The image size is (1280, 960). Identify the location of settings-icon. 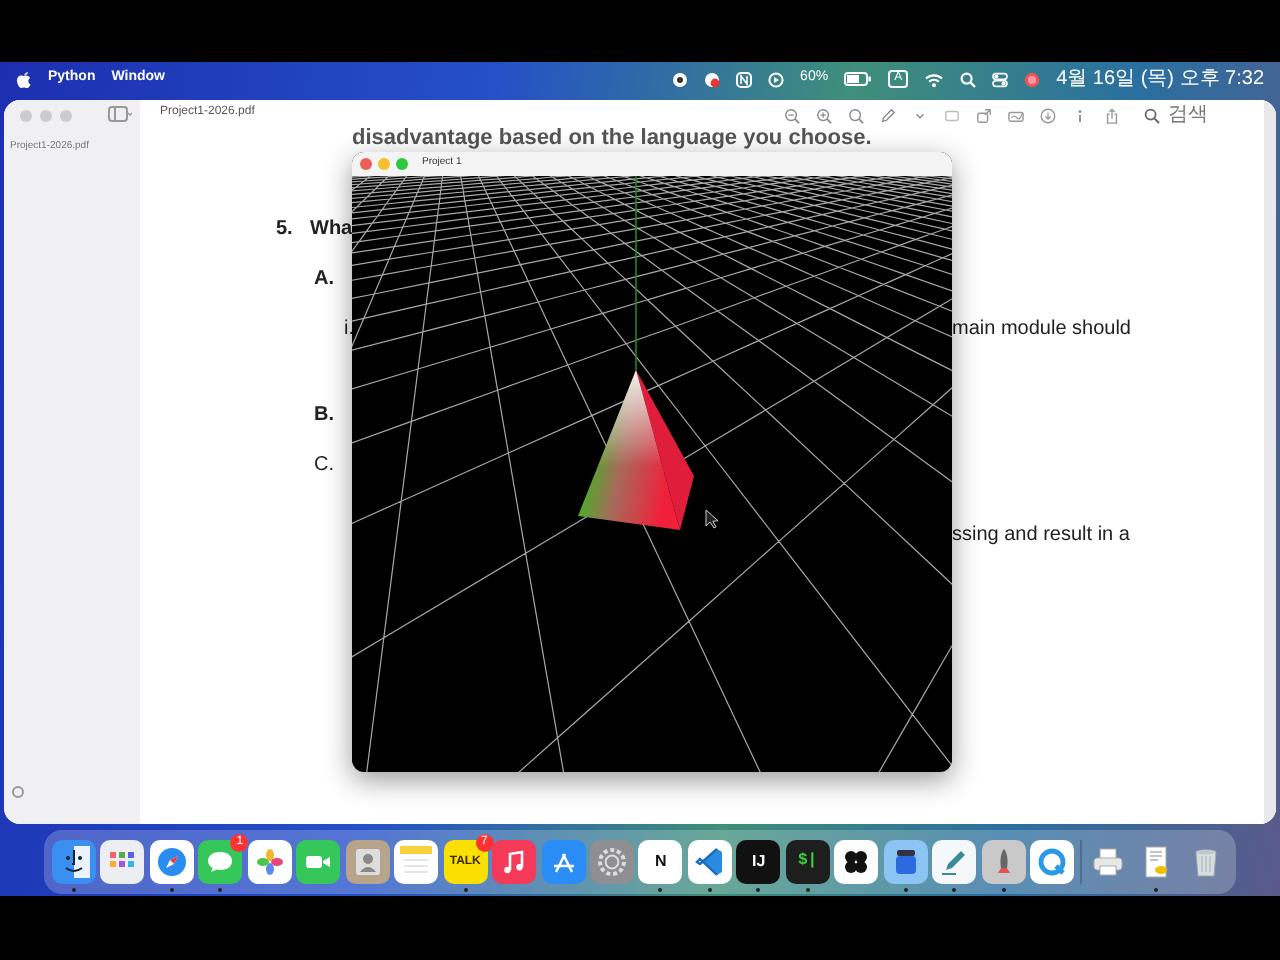
(18, 791).